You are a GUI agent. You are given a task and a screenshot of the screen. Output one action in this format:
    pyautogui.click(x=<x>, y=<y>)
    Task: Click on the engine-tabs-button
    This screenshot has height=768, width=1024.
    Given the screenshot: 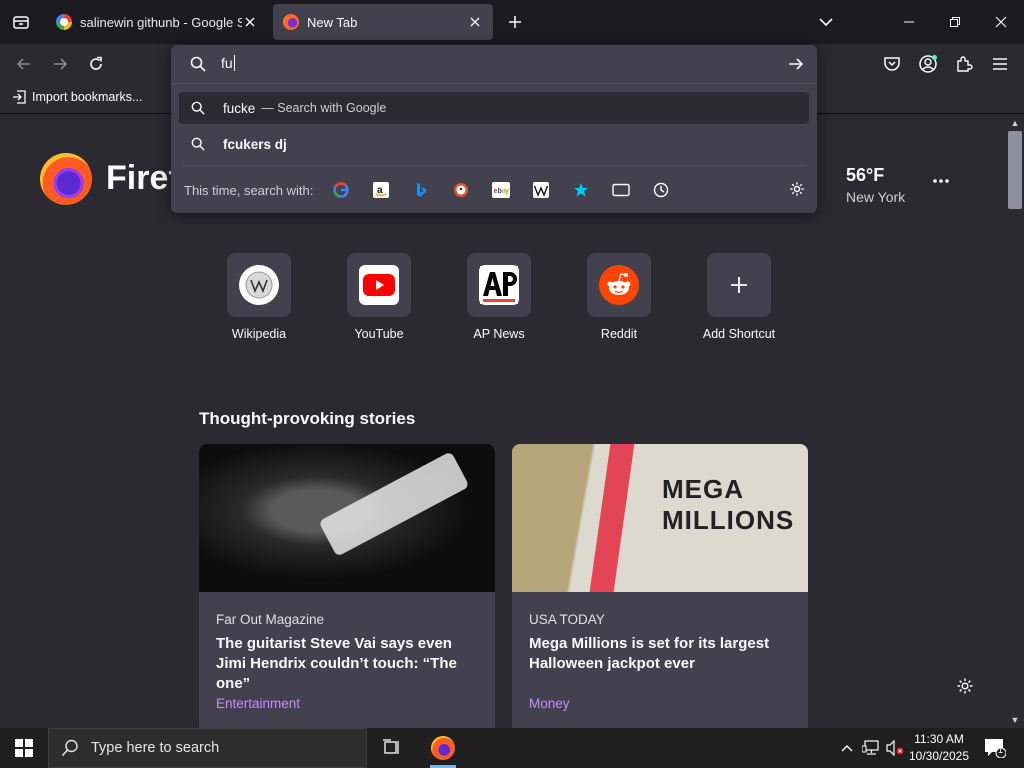 What is the action you would take?
    pyautogui.click(x=621, y=190)
    